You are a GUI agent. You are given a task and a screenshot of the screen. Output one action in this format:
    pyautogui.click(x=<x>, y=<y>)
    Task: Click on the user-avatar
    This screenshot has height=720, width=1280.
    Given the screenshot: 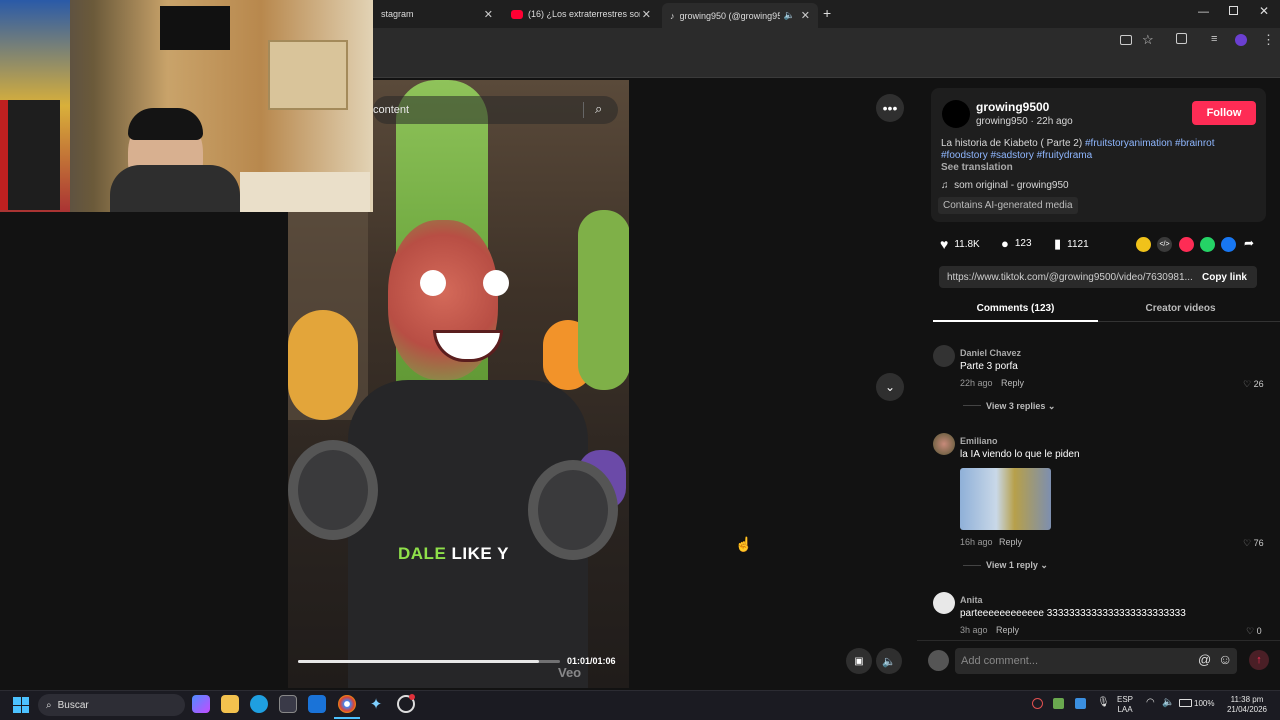 What is the action you would take?
    pyautogui.click(x=938, y=660)
    